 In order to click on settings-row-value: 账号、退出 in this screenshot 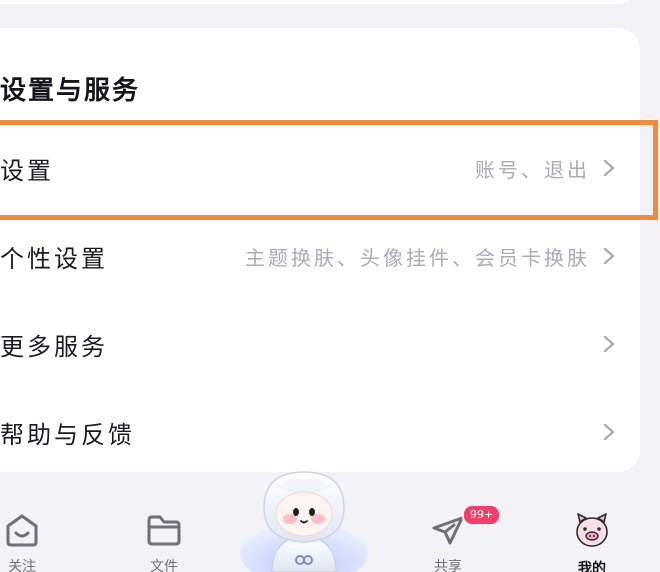, I will do `click(532, 169)`.